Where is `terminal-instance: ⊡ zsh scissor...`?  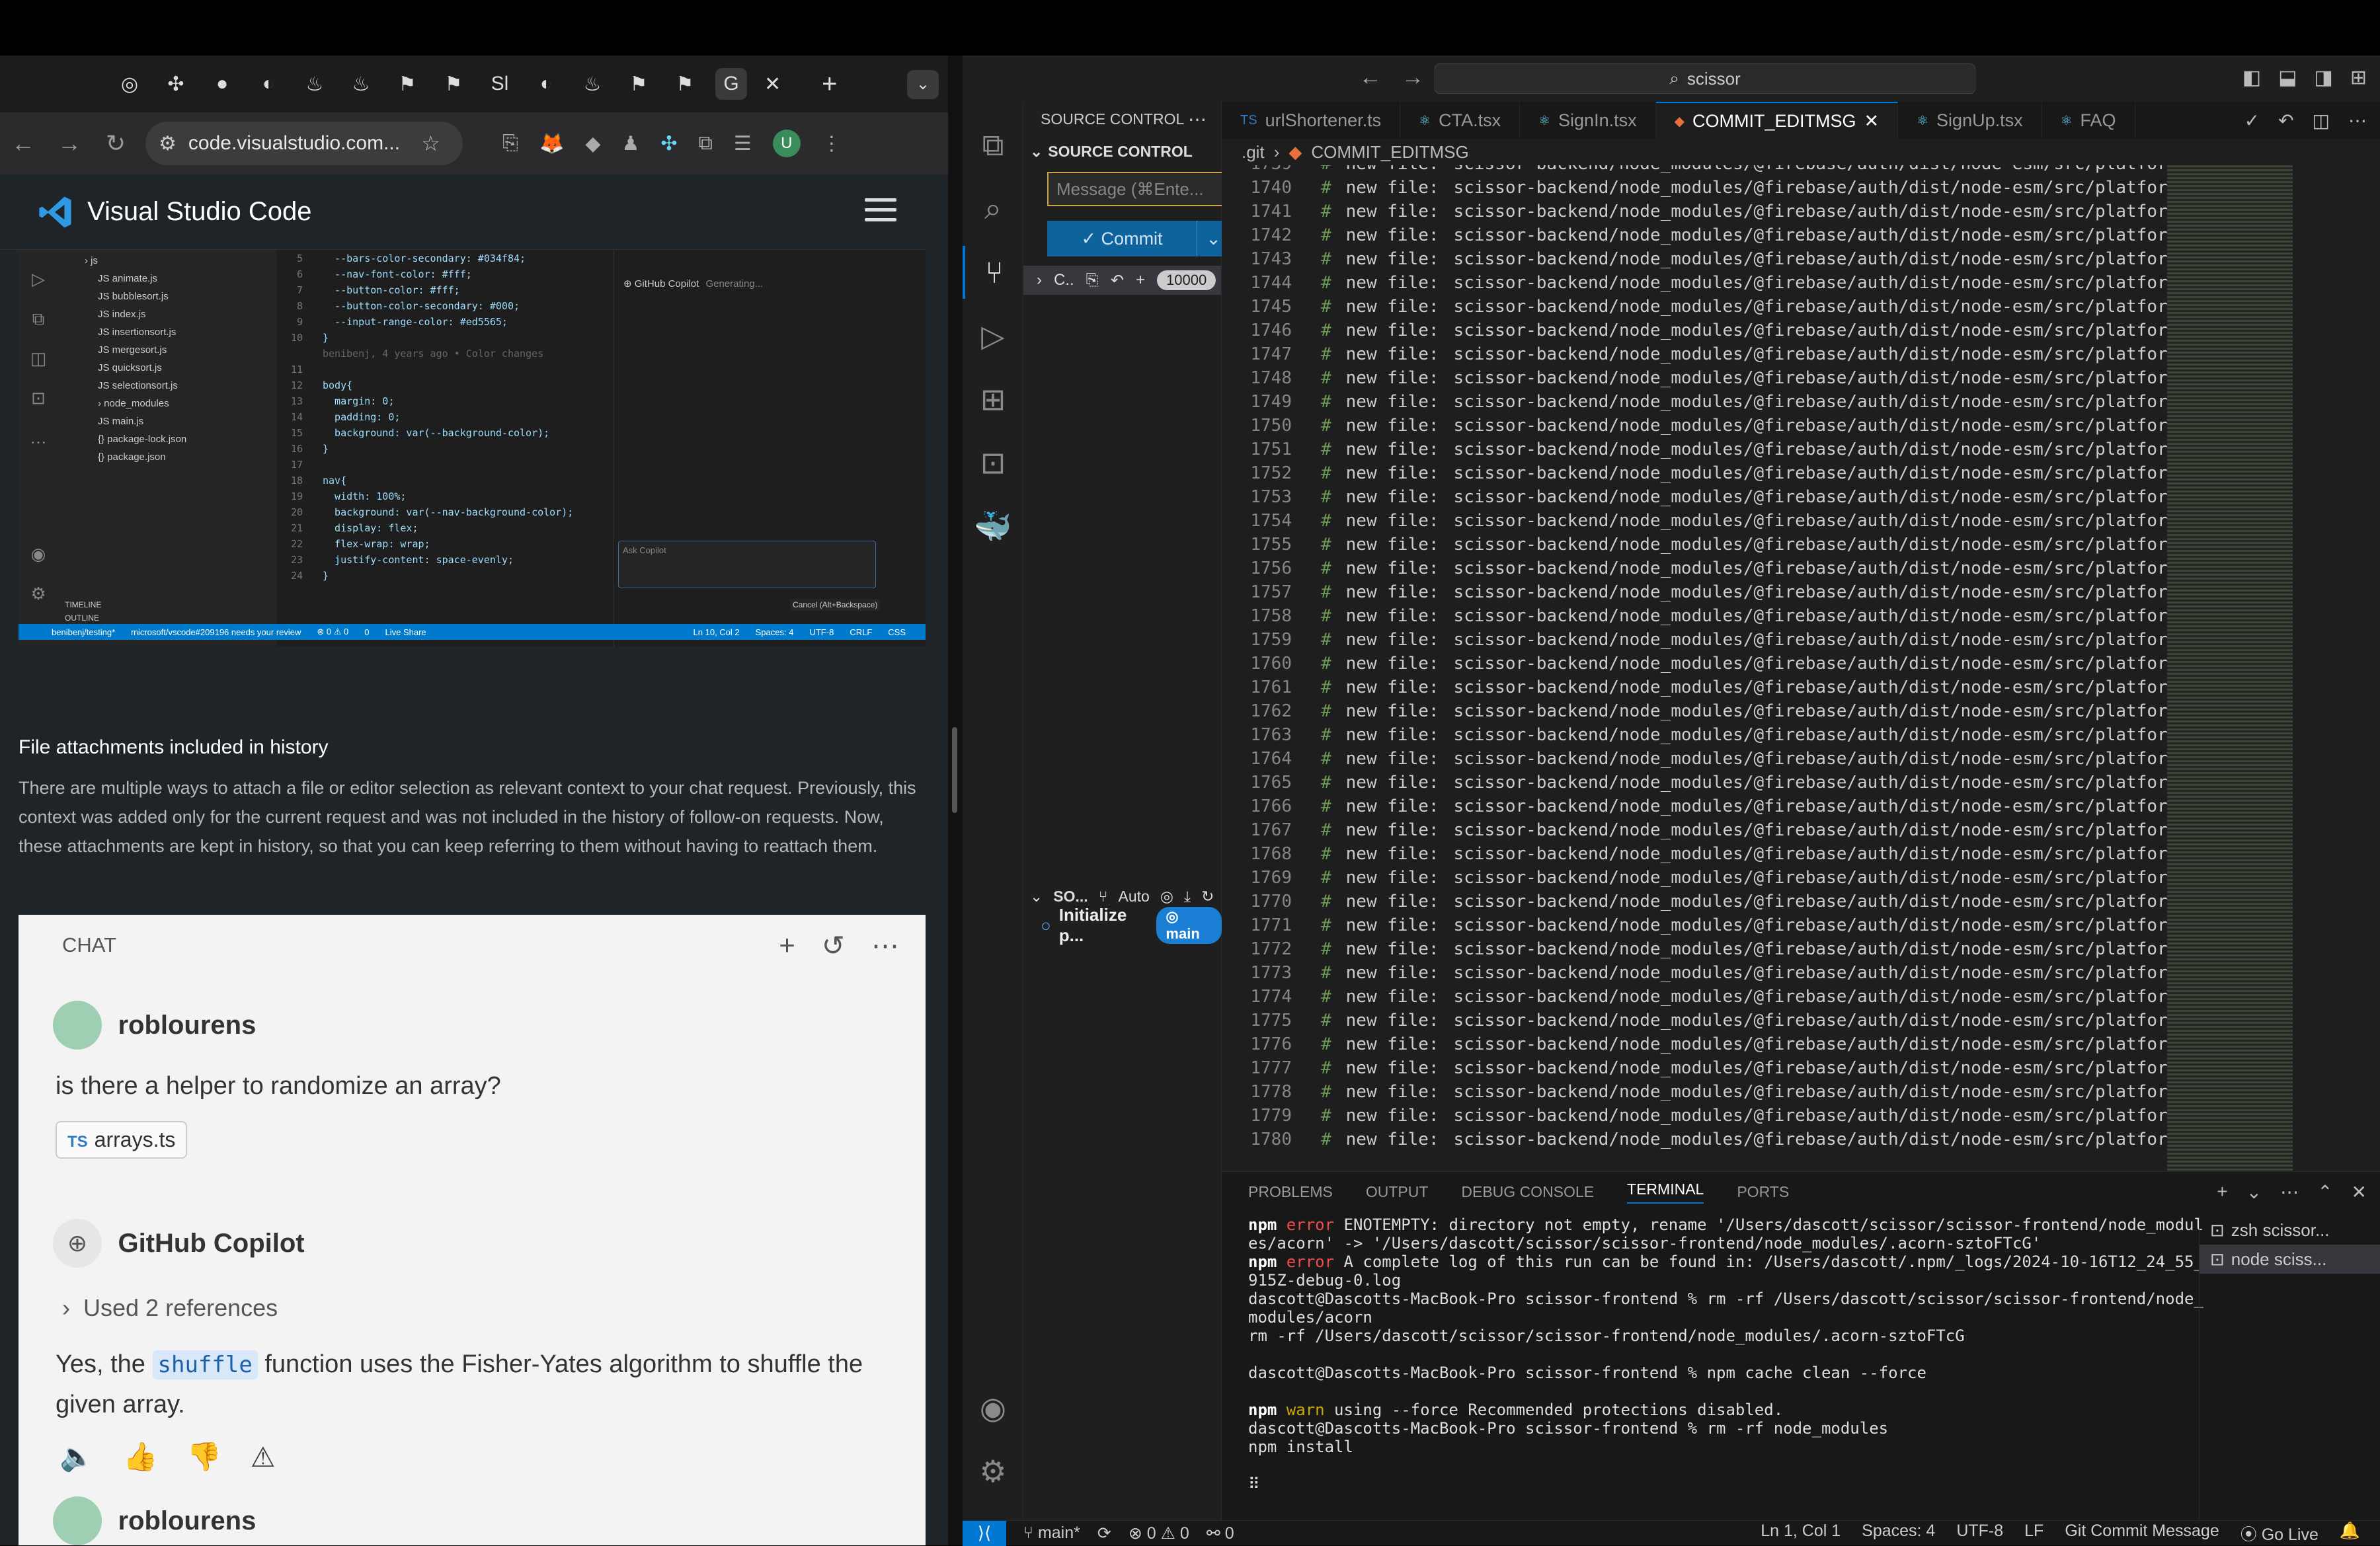
terminal-instance: ⊡ zsh scissor... is located at coordinates (2290, 1230).